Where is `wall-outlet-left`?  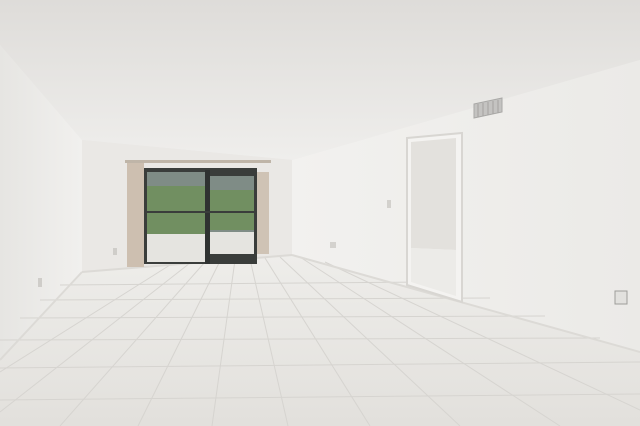
wall-outlet-left is located at coordinates (40, 282).